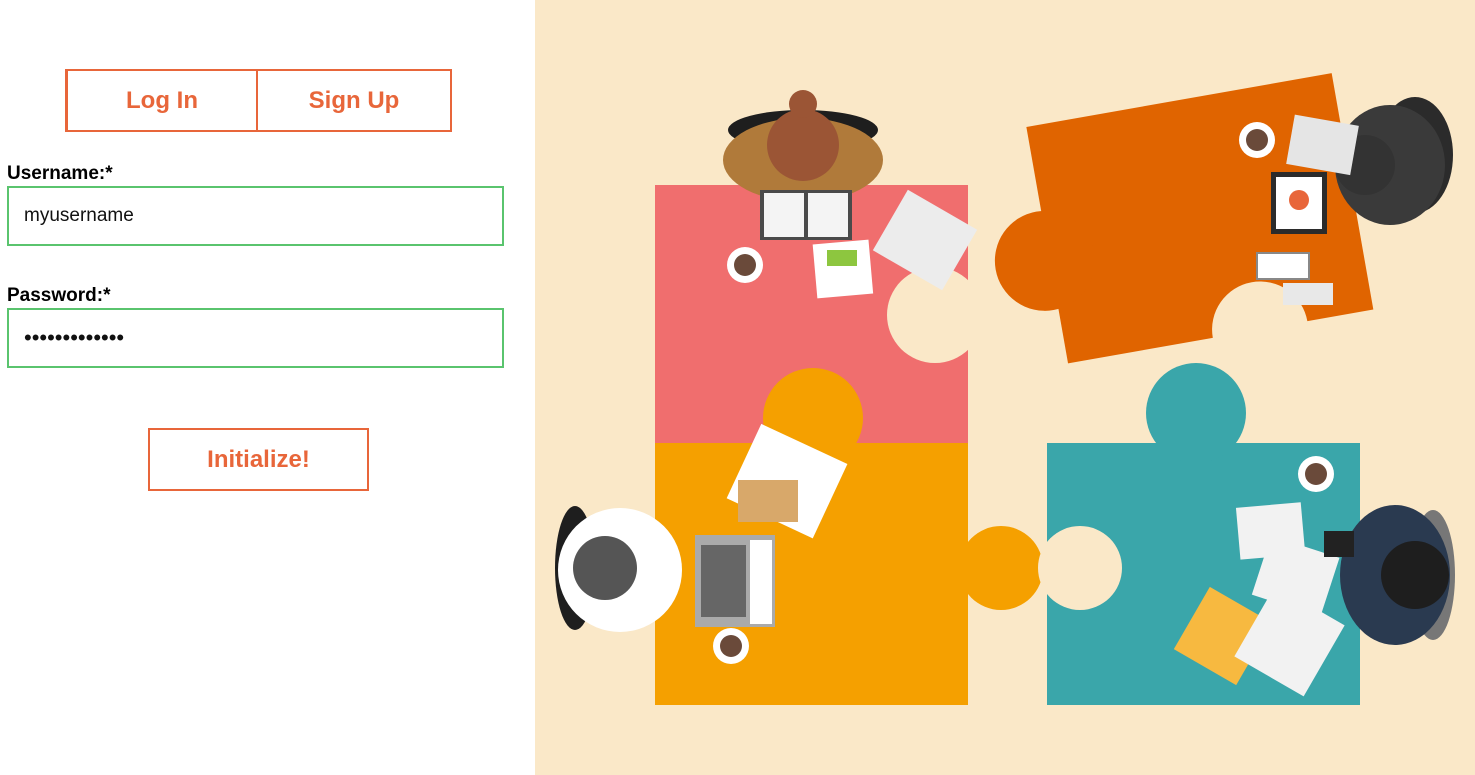 This screenshot has width=1475, height=775. What do you see at coordinates (60, 173) in the screenshot?
I see `username-label: Username:*` at bounding box center [60, 173].